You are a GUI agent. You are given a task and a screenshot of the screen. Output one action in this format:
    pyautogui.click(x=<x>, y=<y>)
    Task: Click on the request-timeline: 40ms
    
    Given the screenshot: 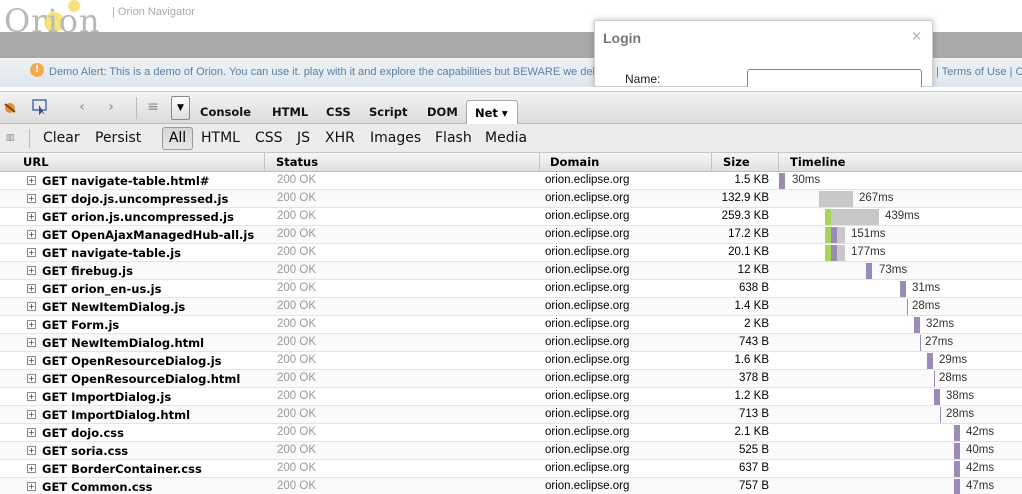 What is the action you would take?
    pyautogui.click(x=900, y=451)
    